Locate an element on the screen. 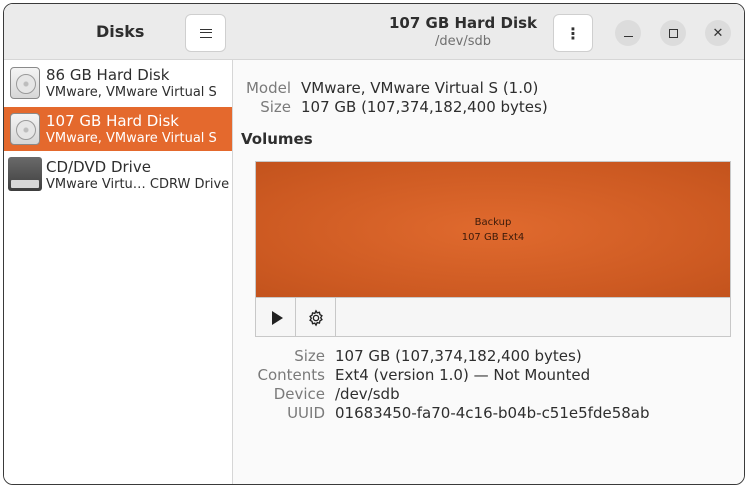  disk-name: 86 GB Hard Disk is located at coordinates (108, 75).